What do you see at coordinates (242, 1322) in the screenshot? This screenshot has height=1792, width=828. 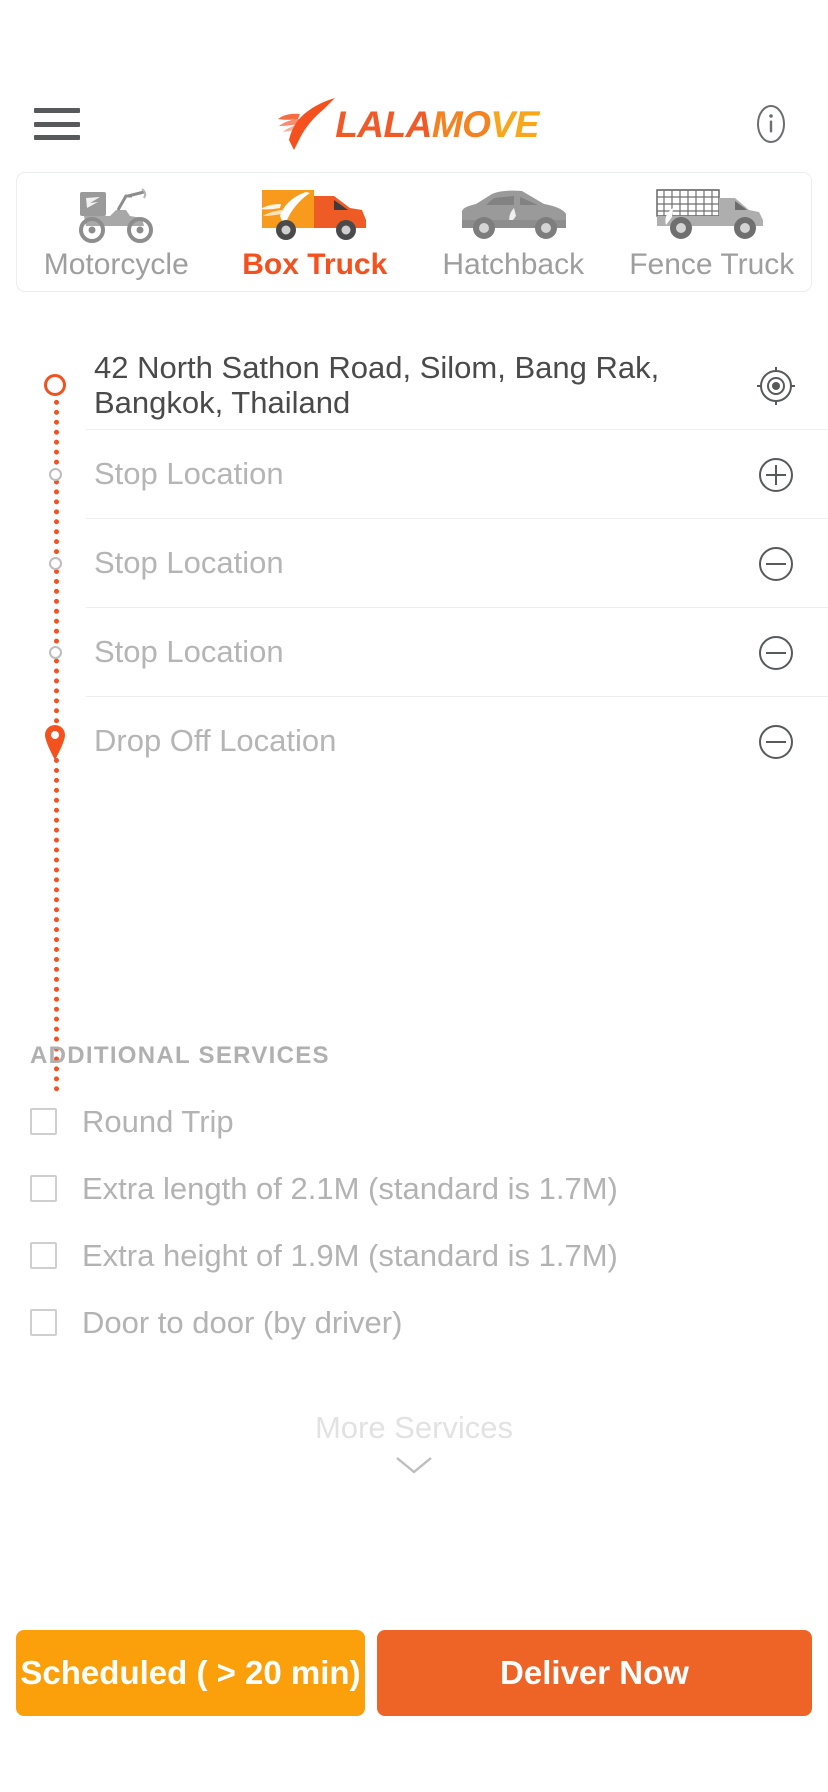 I see `service-option-label: Door to door (by driver)` at bounding box center [242, 1322].